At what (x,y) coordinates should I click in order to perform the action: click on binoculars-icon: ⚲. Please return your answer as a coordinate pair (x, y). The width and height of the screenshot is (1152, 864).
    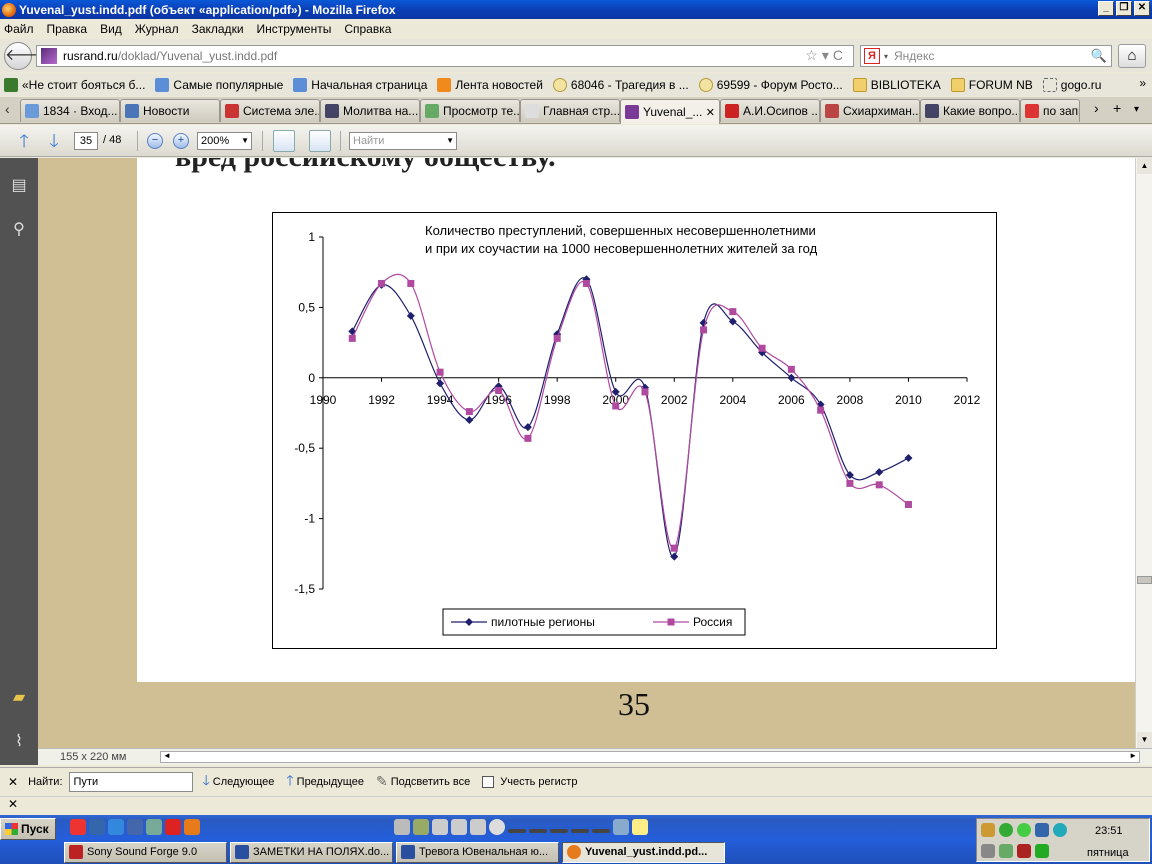
    Looking at the image, I should click on (19, 230).